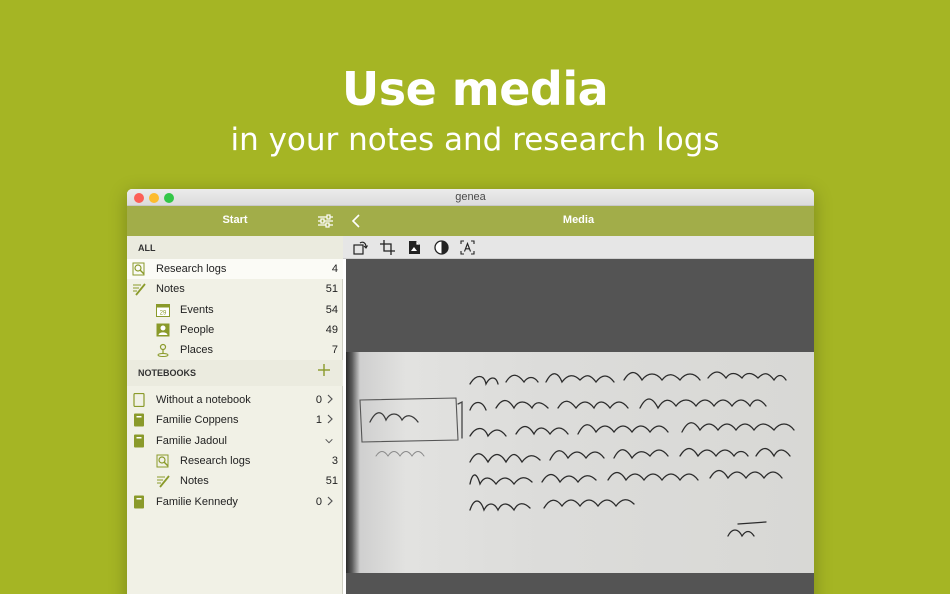  What do you see at coordinates (197, 350) in the screenshot?
I see `sidebar-item-label: Places` at bounding box center [197, 350].